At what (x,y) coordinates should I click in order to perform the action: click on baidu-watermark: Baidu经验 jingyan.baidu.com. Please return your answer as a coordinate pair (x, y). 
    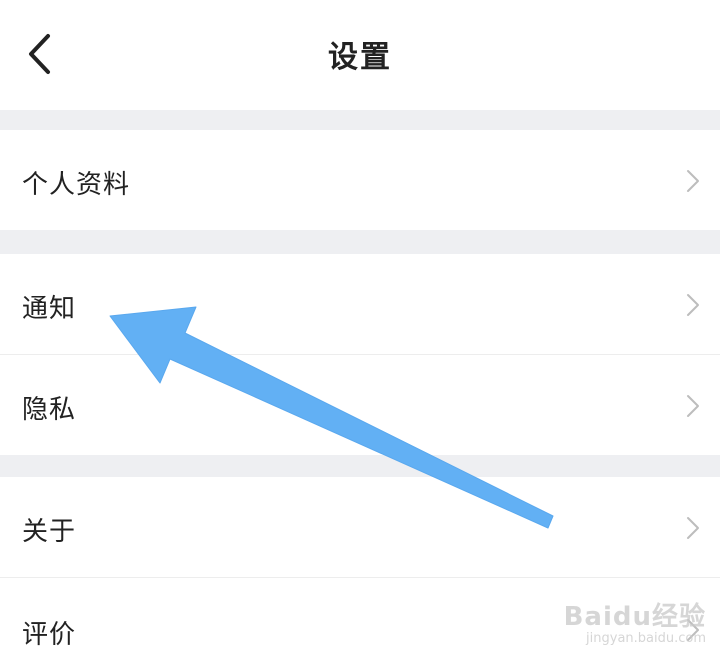
    Looking at the image, I should click on (635, 621).